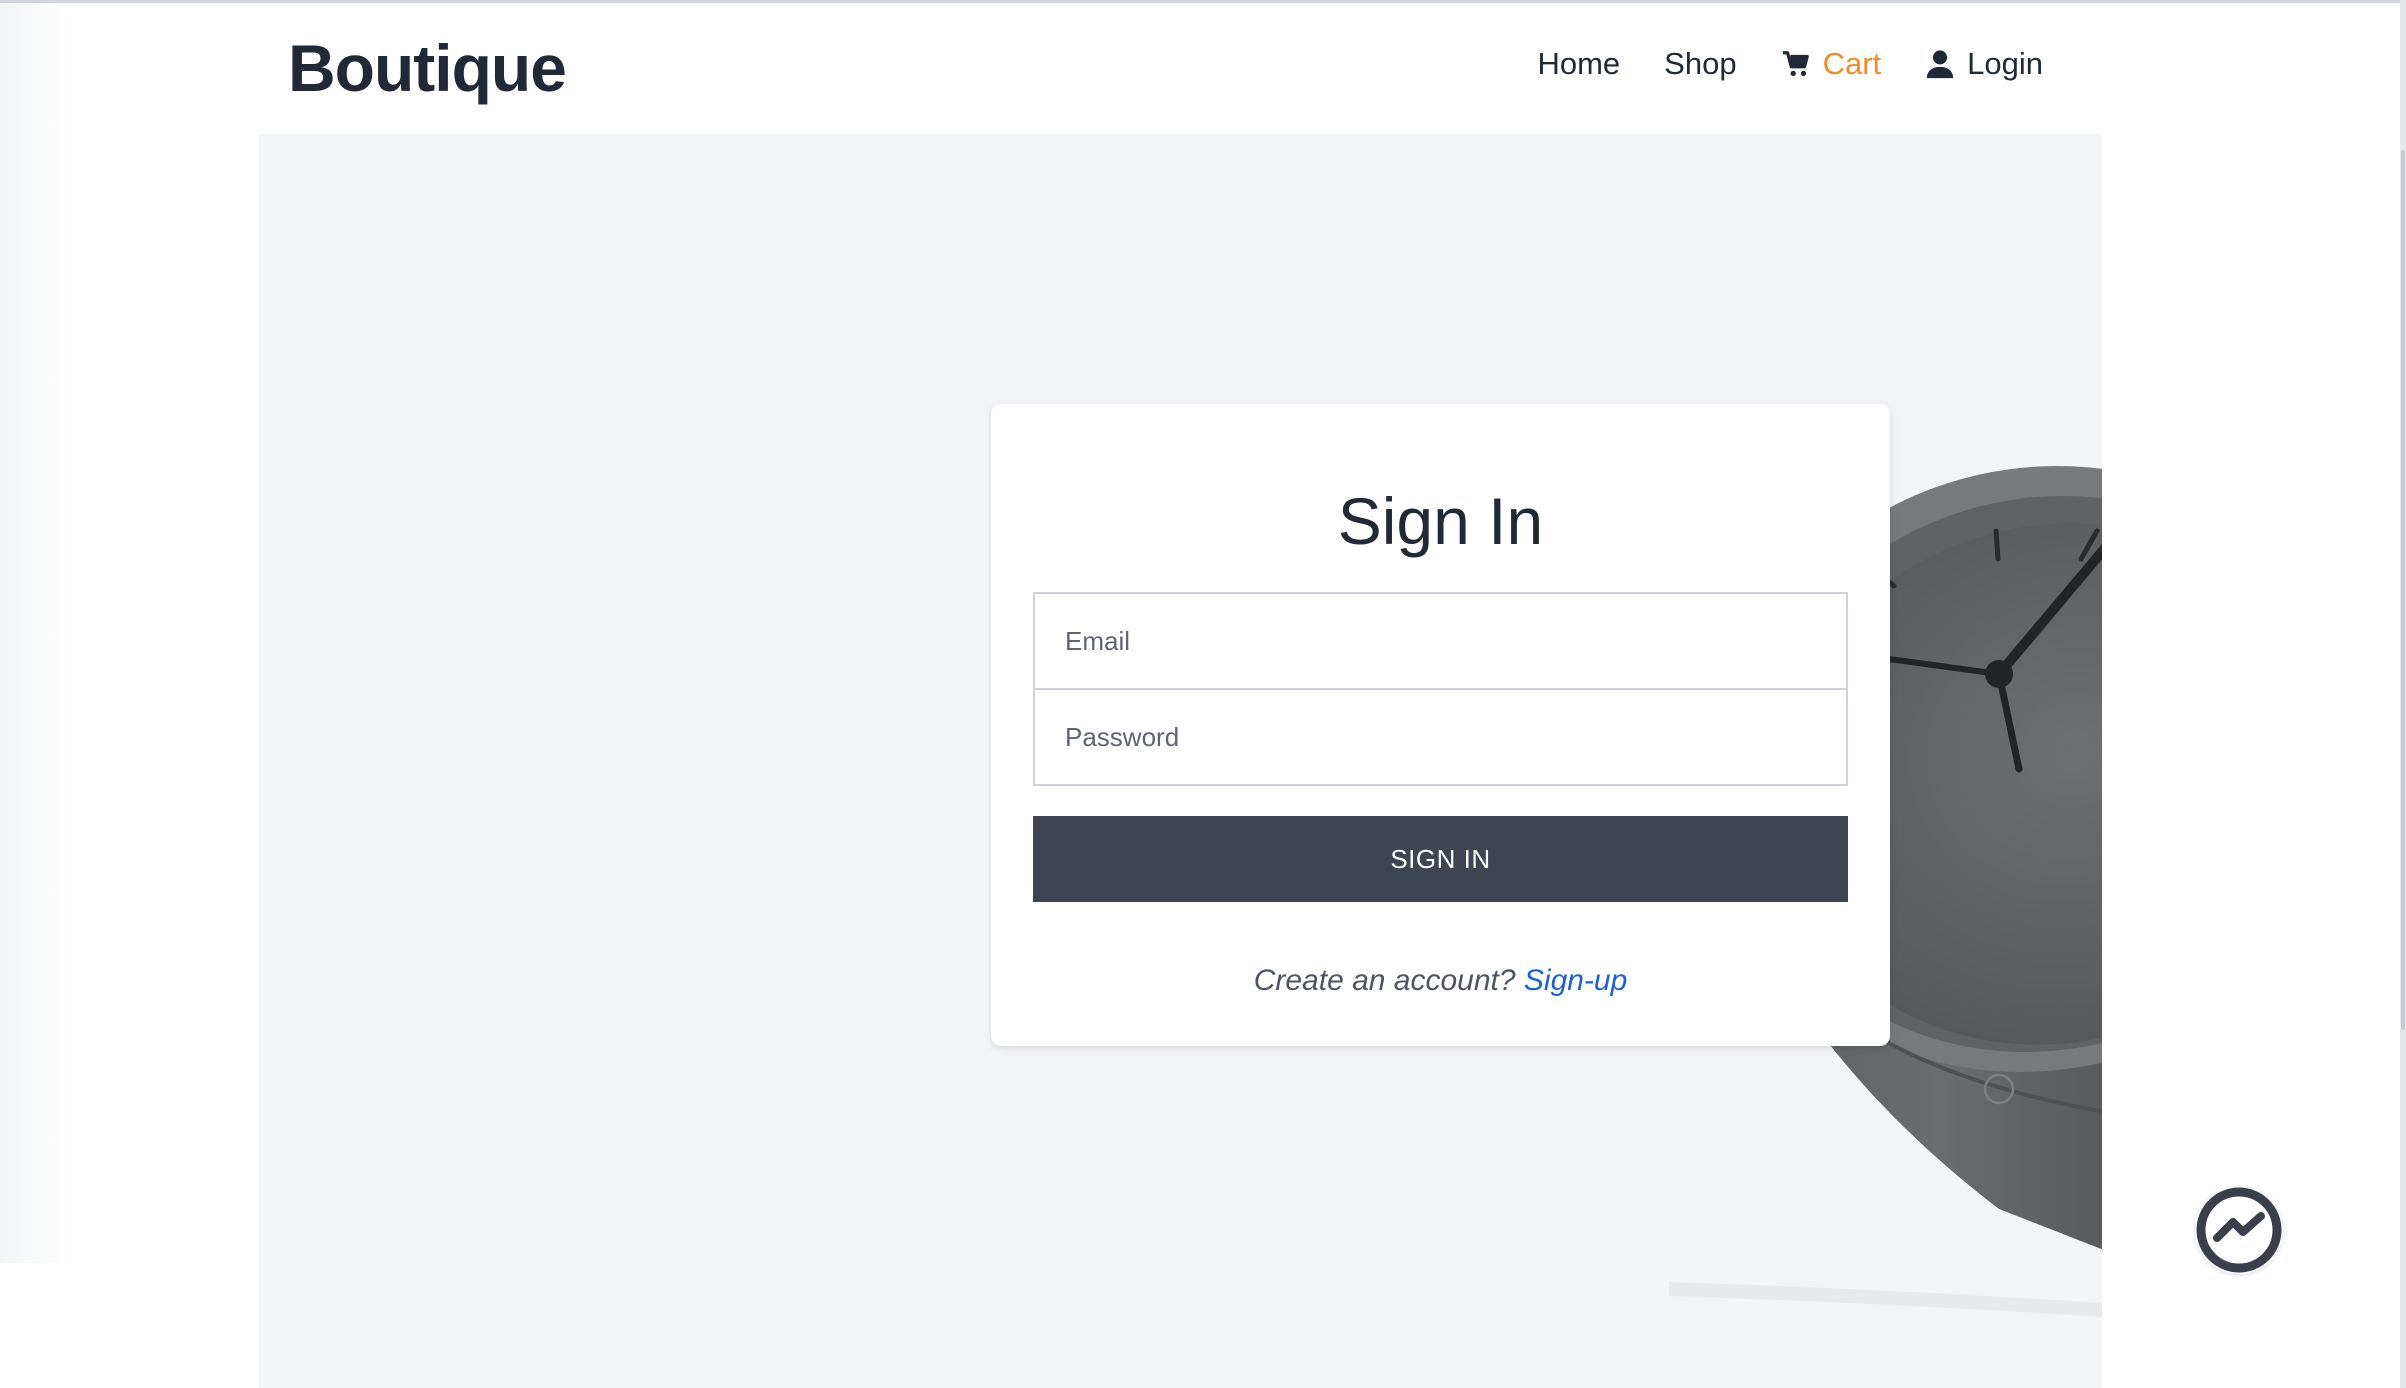 The width and height of the screenshot is (2406, 1388). What do you see at coordinates (2403, 590) in the screenshot?
I see `scrollbar-thumb` at bounding box center [2403, 590].